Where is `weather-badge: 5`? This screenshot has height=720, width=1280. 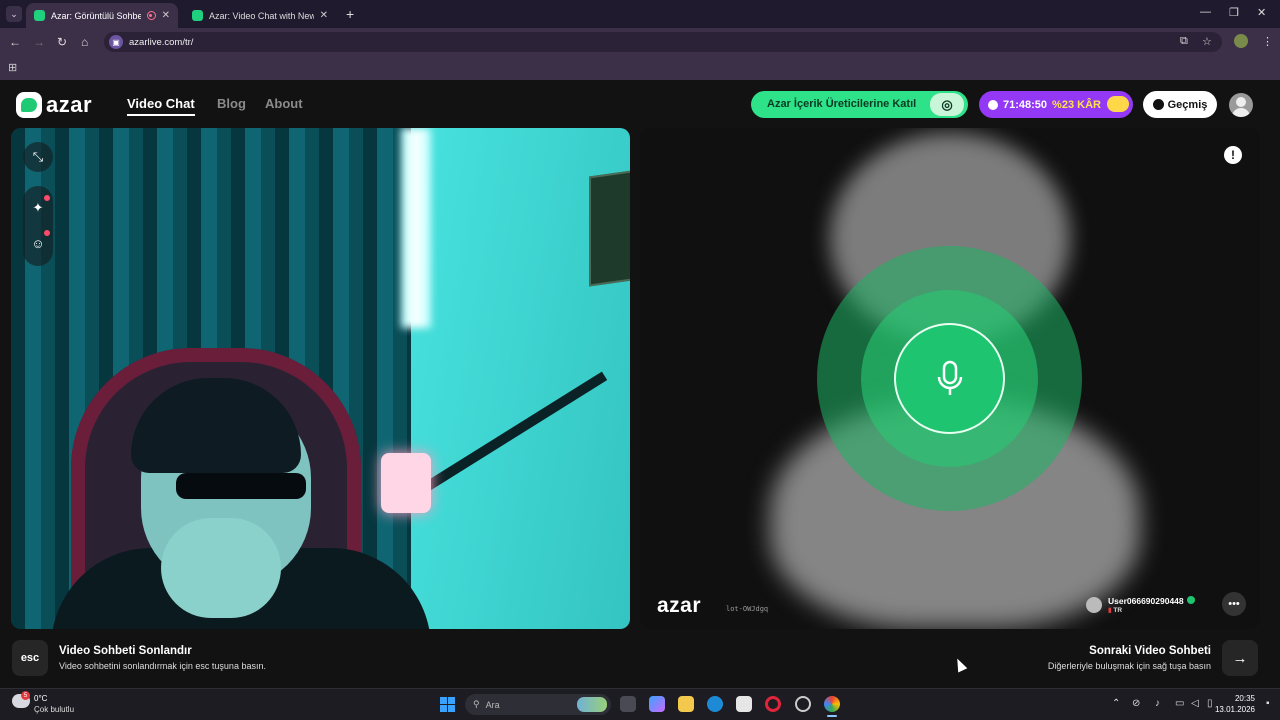 weather-badge: 5 is located at coordinates (25, 695).